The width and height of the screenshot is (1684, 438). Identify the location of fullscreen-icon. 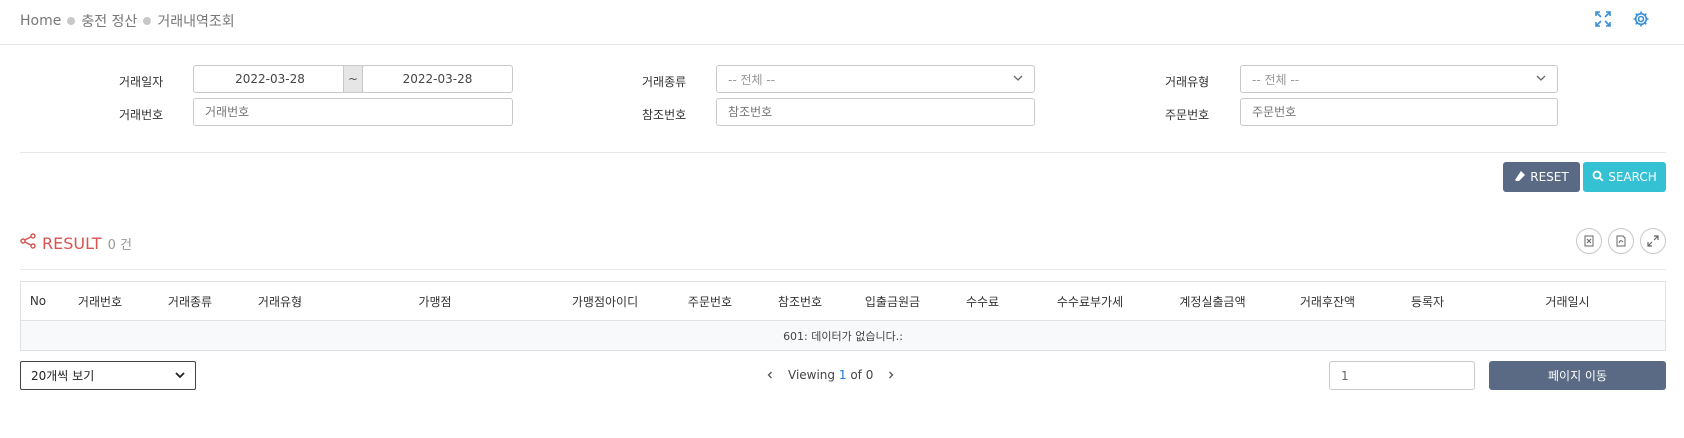
(1603, 21).